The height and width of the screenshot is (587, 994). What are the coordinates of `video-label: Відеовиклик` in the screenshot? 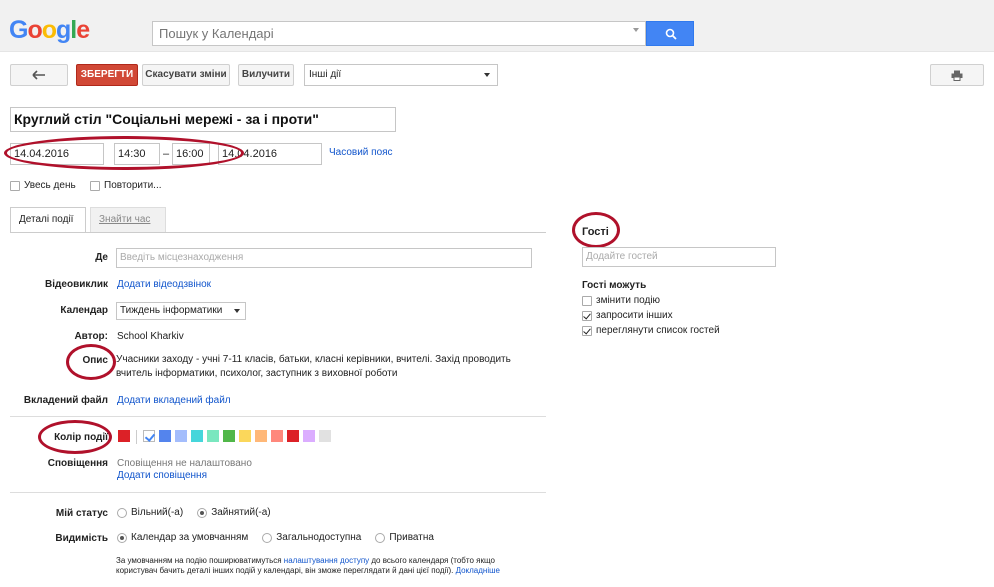 It's located at (76, 284).